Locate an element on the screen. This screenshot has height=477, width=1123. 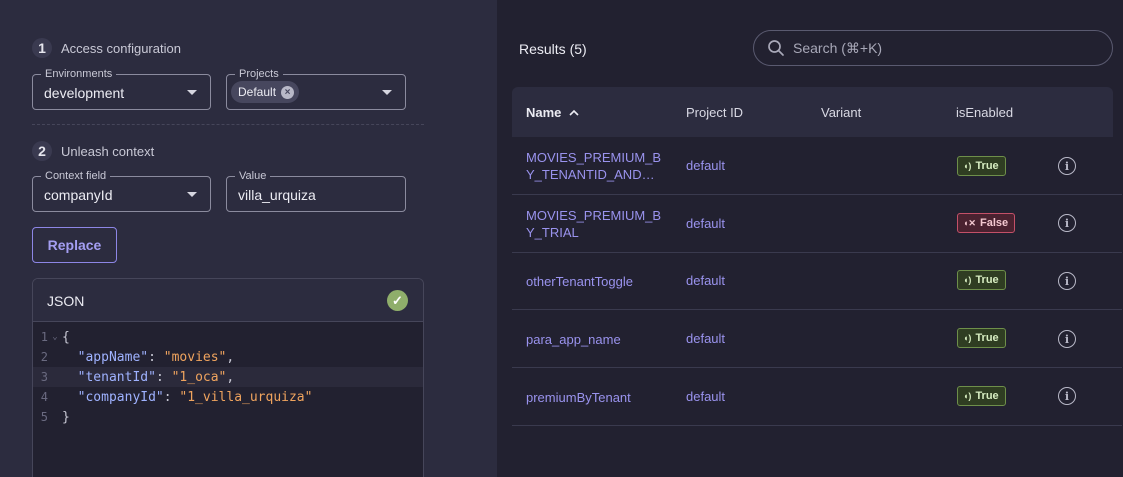
flag-name-link: MOVIES_PREMIUM_B Y_TRIAL is located at coordinates (595, 224).